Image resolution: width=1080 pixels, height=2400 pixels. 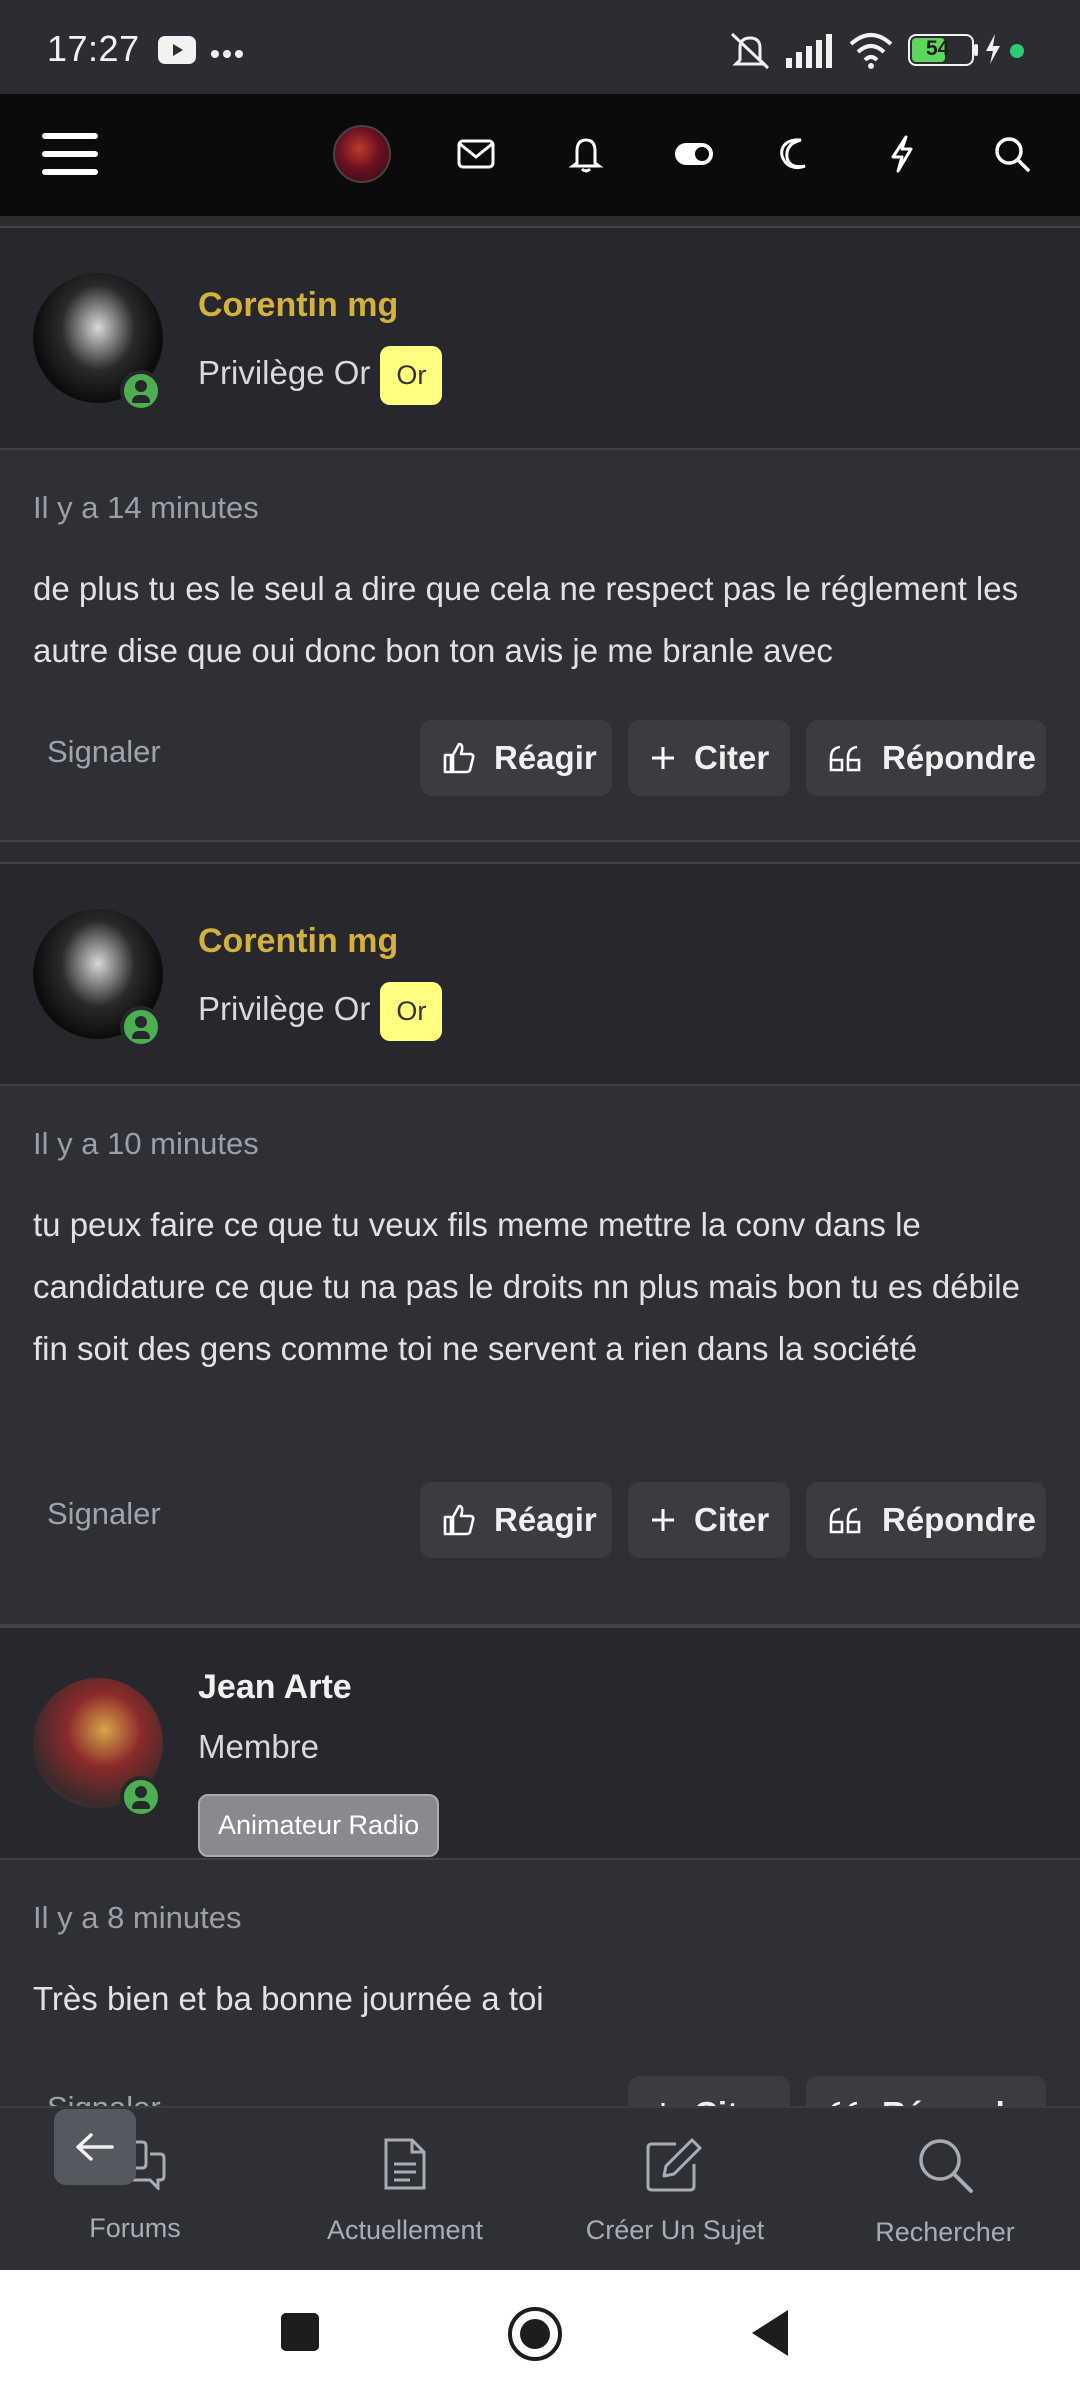 What do you see at coordinates (540, 155) in the screenshot?
I see `top-navigation` at bounding box center [540, 155].